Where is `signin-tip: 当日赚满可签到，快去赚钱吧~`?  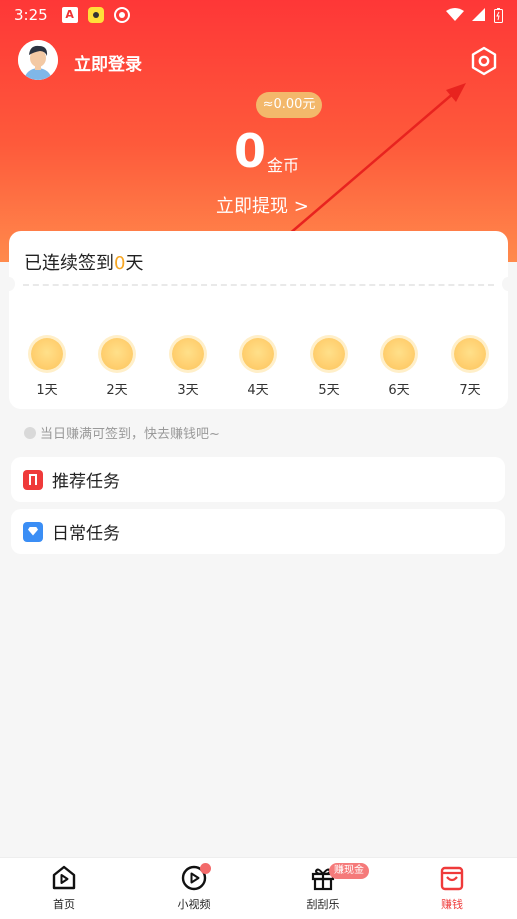 signin-tip: 当日赚满可签到，快去赚钱吧~ is located at coordinates (122, 432).